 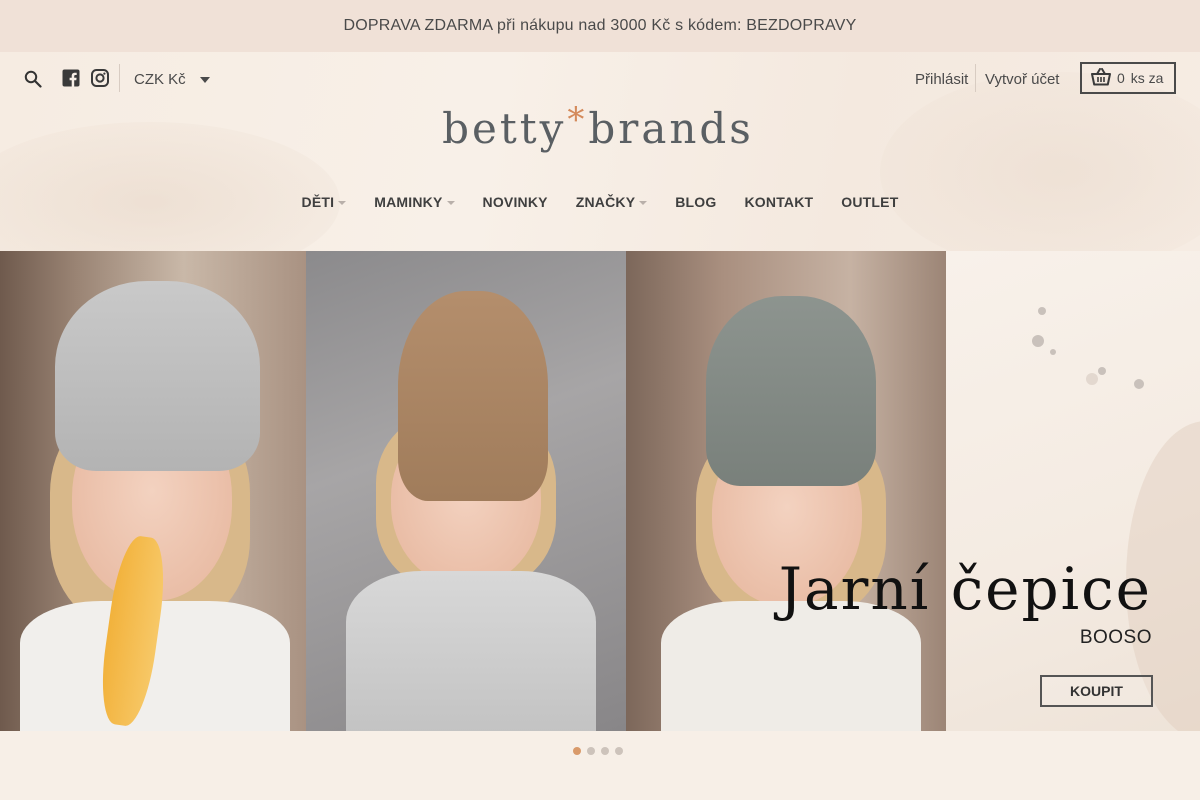 I want to click on search-icon, so click(x=33, y=79).